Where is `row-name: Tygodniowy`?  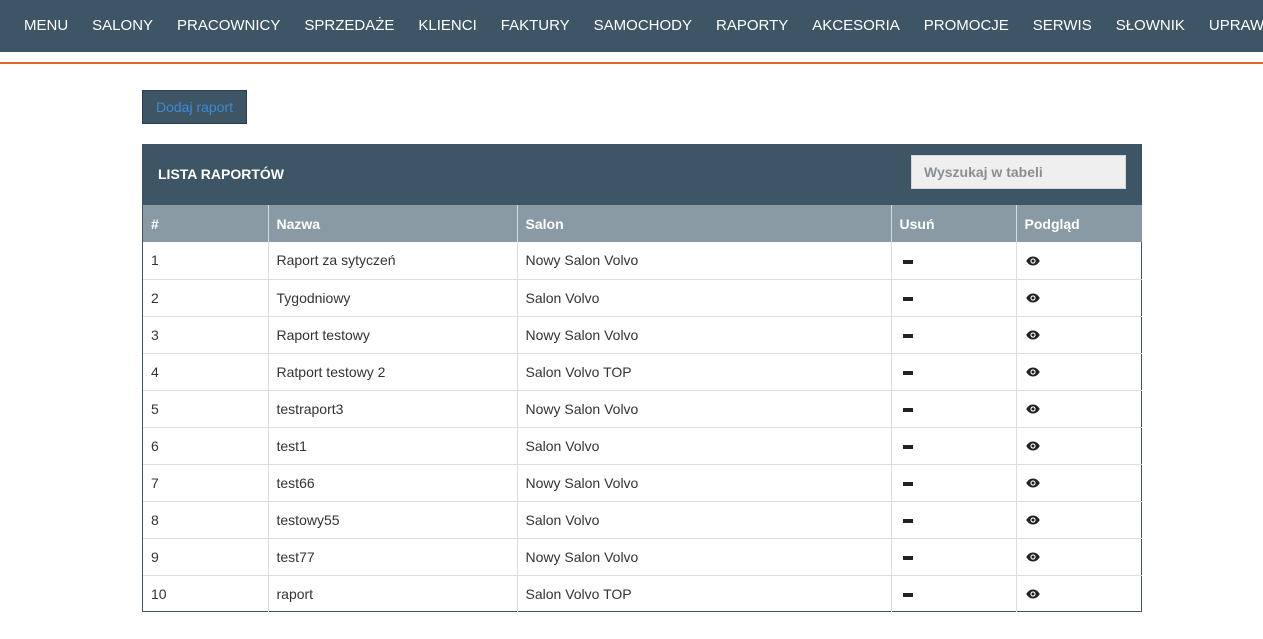 row-name: Tygodniowy is located at coordinates (393, 298).